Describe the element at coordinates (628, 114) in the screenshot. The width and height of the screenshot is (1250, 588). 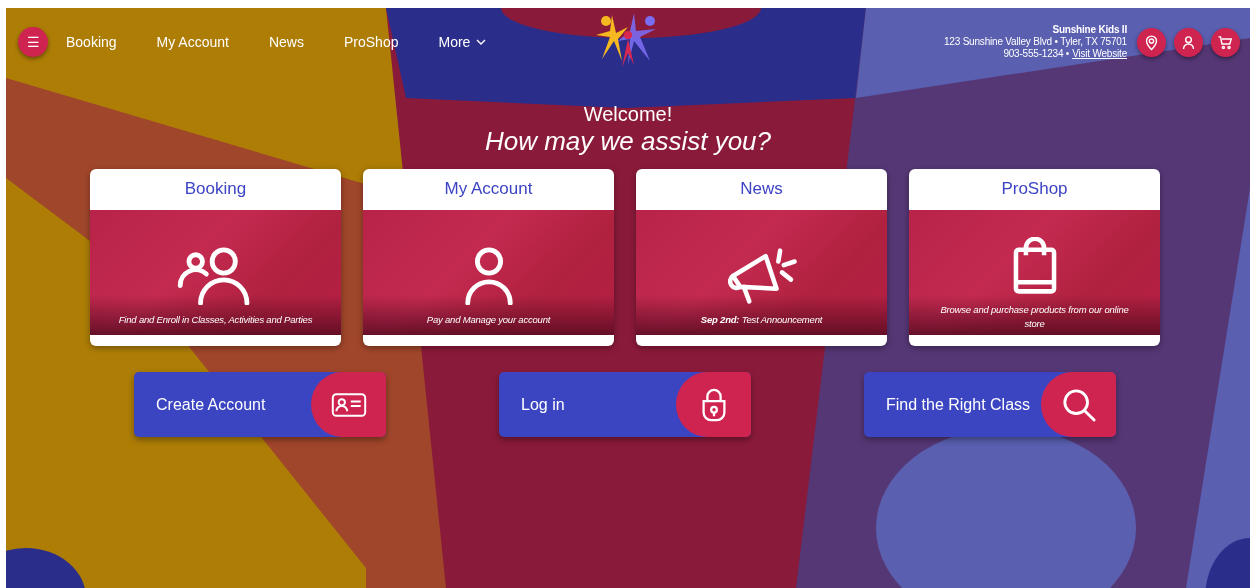
I see `welcome-heading: Welcome!` at that location.